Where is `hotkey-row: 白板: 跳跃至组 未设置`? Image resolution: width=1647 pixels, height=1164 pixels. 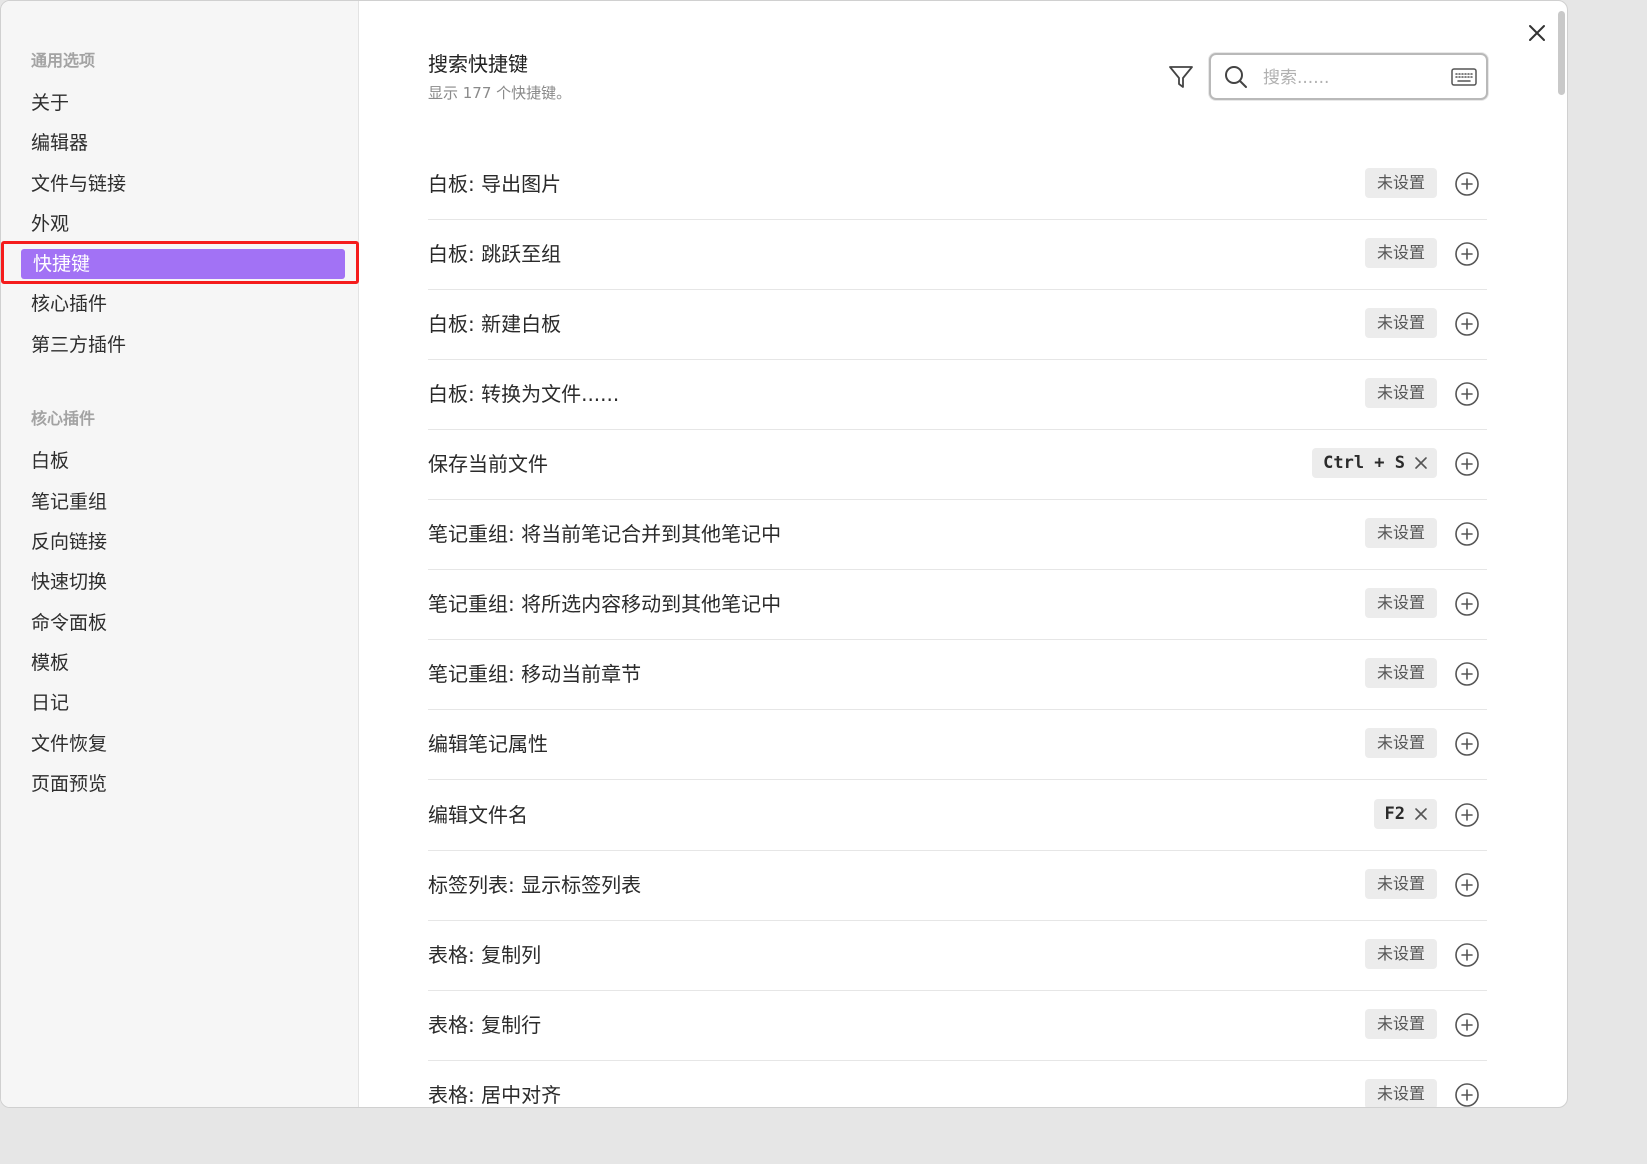 hotkey-row: 白板: 跳跃至组 未设置 is located at coordinates (957, 255).